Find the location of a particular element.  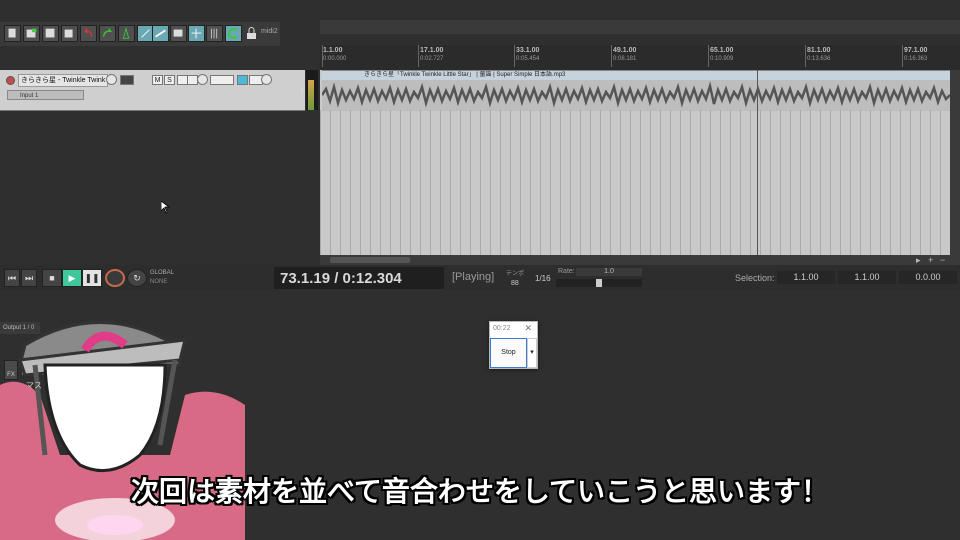

waveform is located at coordinates (636, 94).